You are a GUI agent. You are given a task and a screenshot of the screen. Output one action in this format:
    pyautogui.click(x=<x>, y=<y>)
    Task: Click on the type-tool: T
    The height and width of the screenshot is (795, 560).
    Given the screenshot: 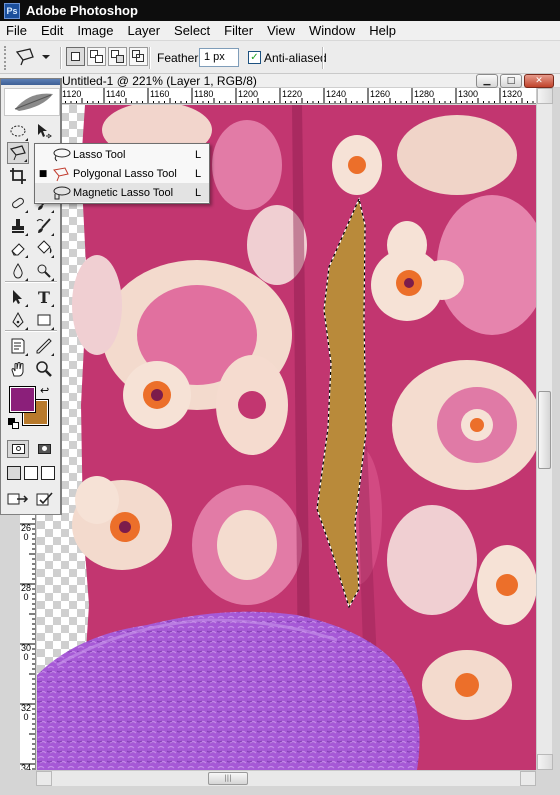 What is the action you would take?
    pyautogui.click(x=44, y=297)
    